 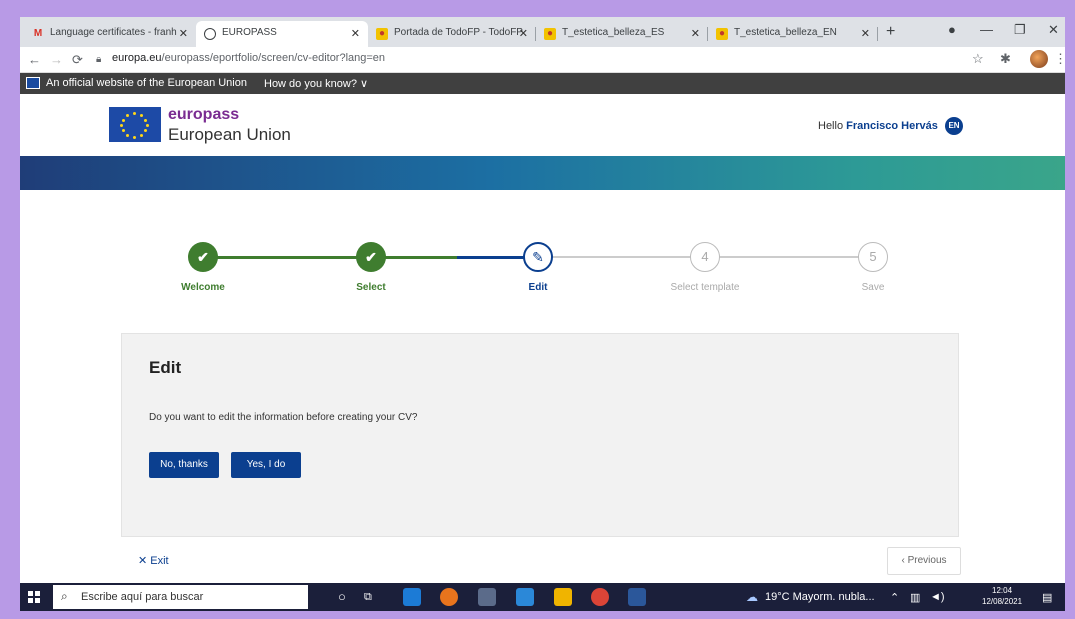 I want to click on how-do-you-know-link: How do you know? ∨, so click(x=316, y=83).